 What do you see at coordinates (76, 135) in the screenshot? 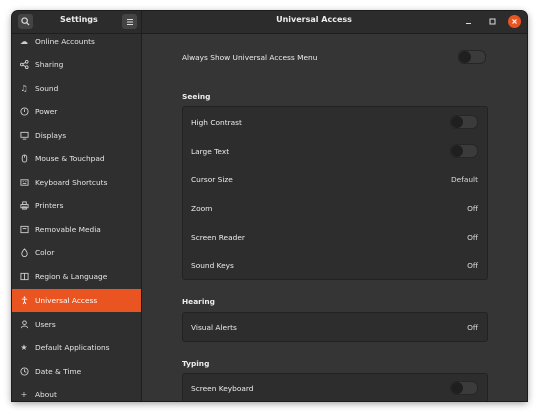
I see `sidebar-item-displays: Displays` at bounding box center [76, 135].